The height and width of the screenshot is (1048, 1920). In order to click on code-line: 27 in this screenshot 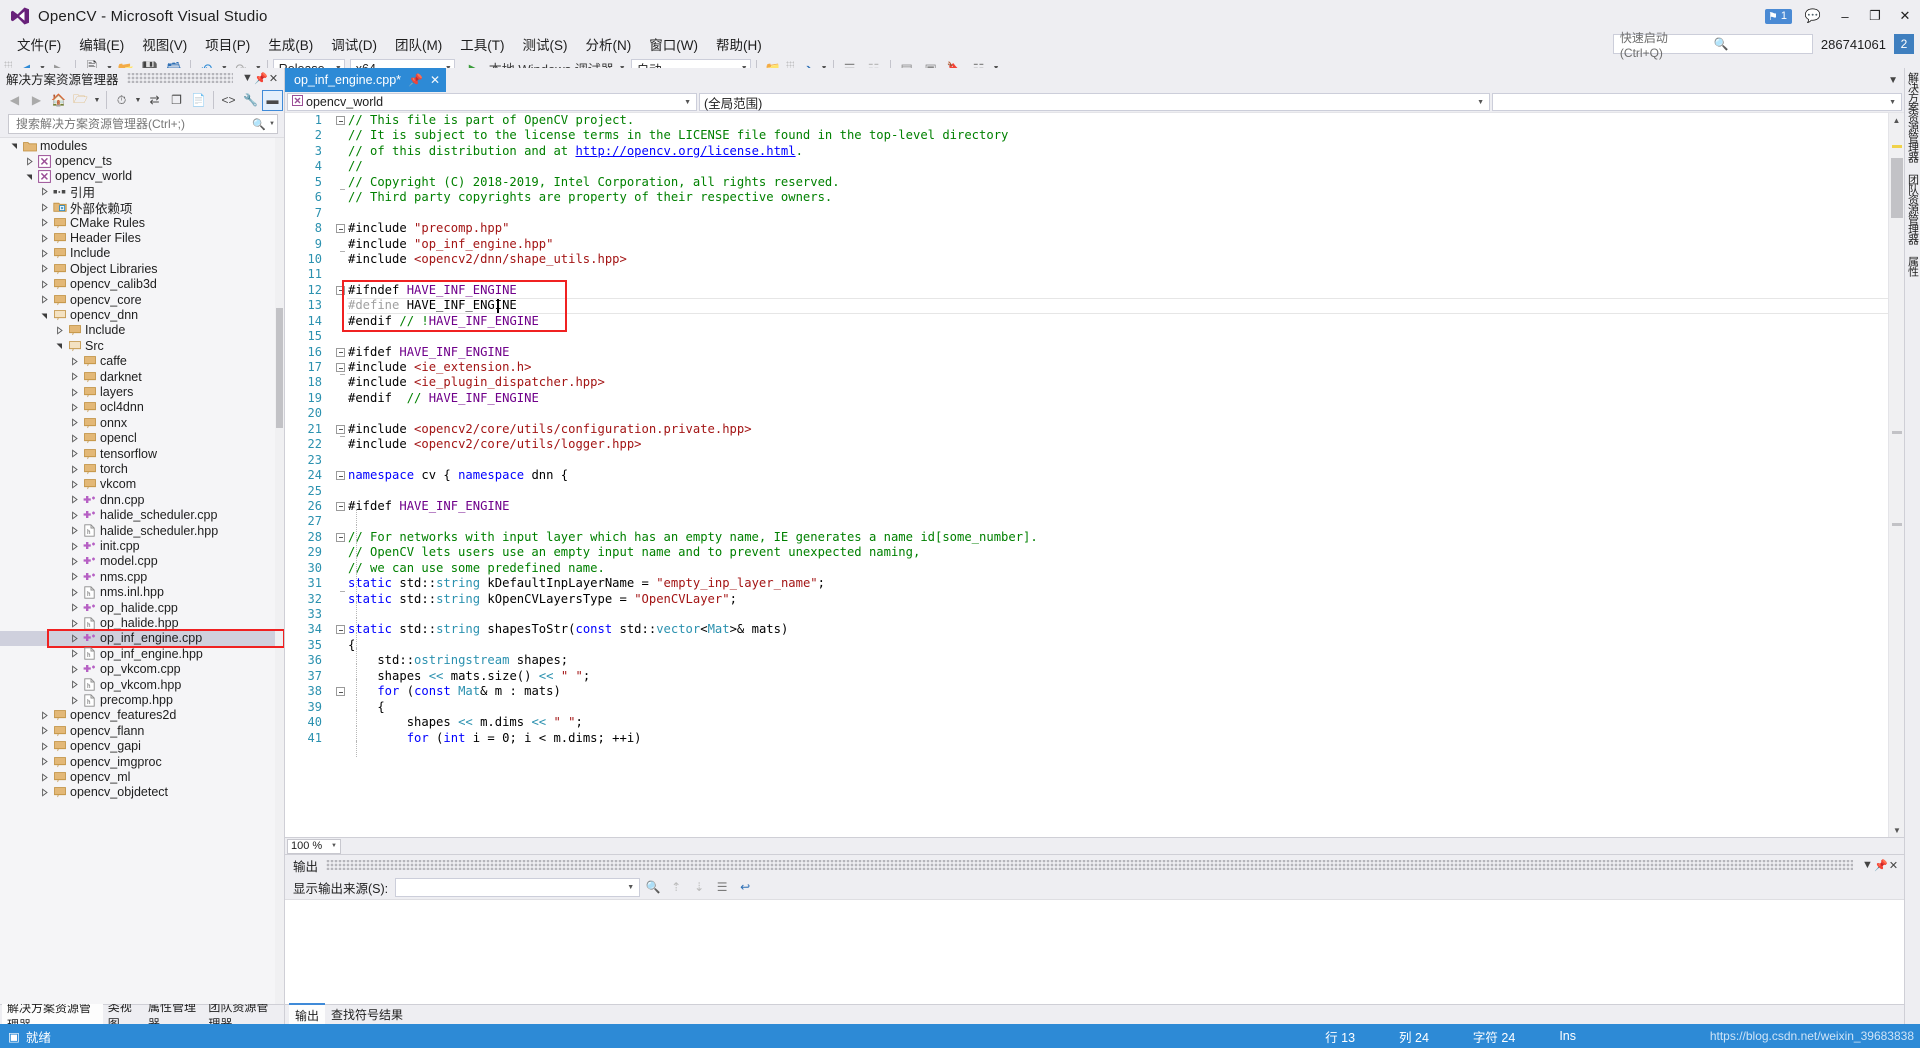, I will do `click(1086, 527)`.